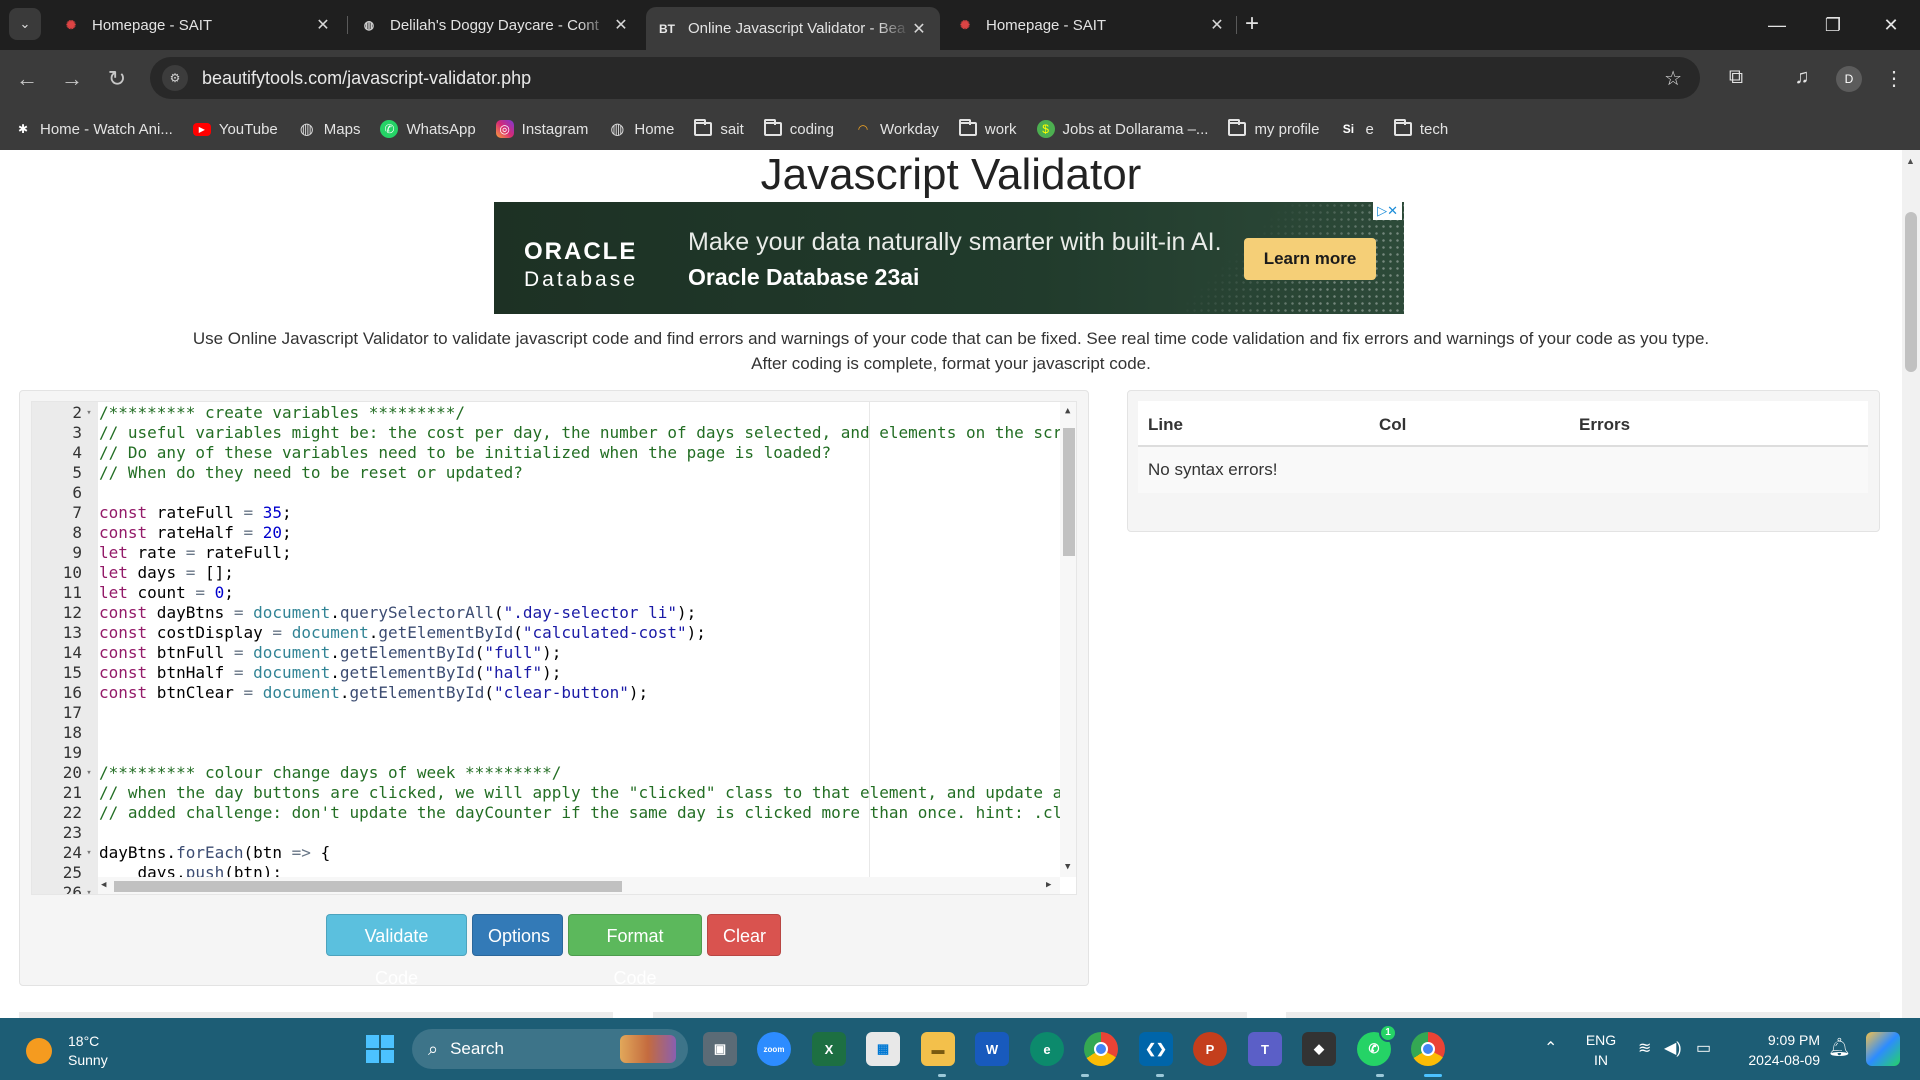  Describe the element at coordinates (744, 935) in the screenshot. I see `clear-button: Clear` at that location.